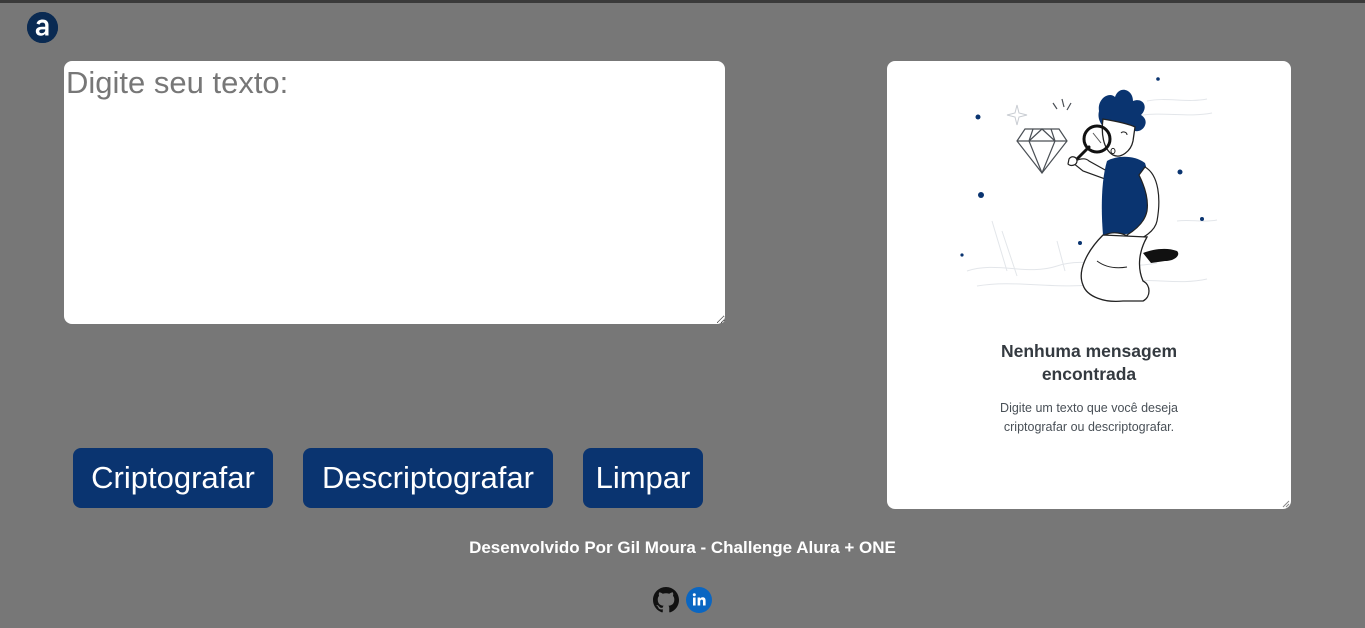  Describe the element at coordinates (173, 478) in the screenshot. I see `encrypt-button: Criptografar` at that location.